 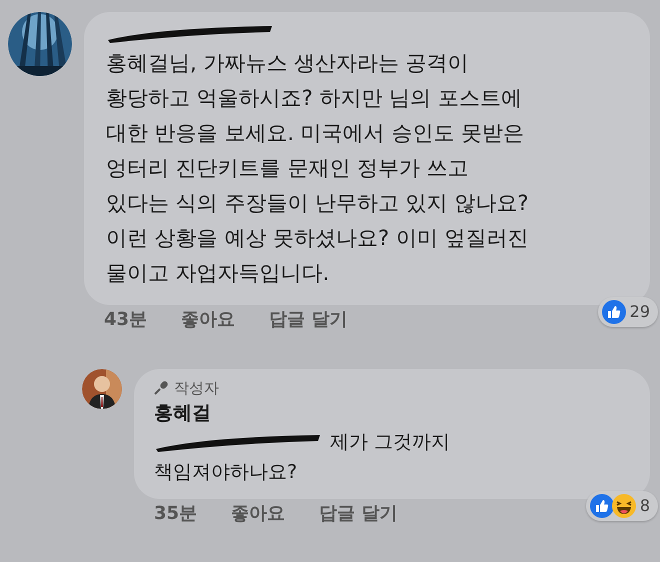 What do you see at coordinates (390, 442) in the screenshot?
I see `comment-text: 제가 그것까지` at bounding box center [390, 442].